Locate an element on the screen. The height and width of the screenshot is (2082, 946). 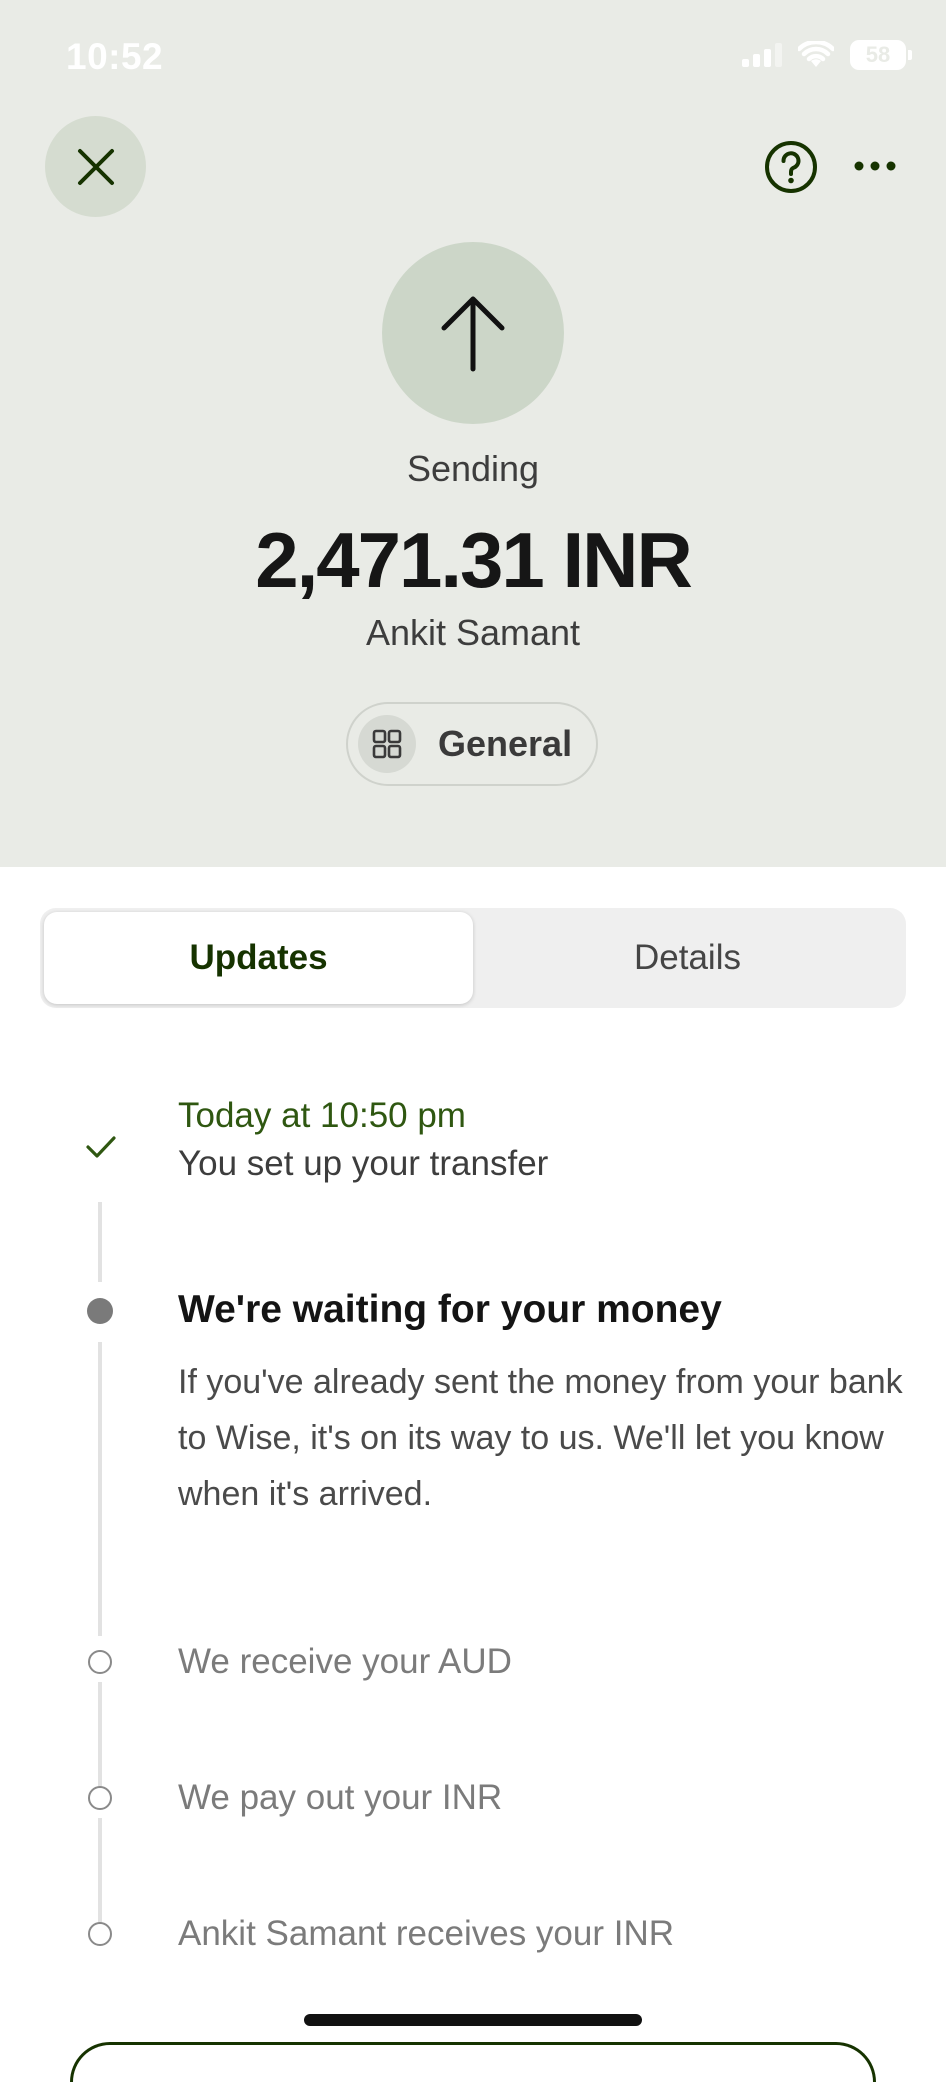
transfer-amount: 2,471.31 INR is located at coordinates (474, 560).